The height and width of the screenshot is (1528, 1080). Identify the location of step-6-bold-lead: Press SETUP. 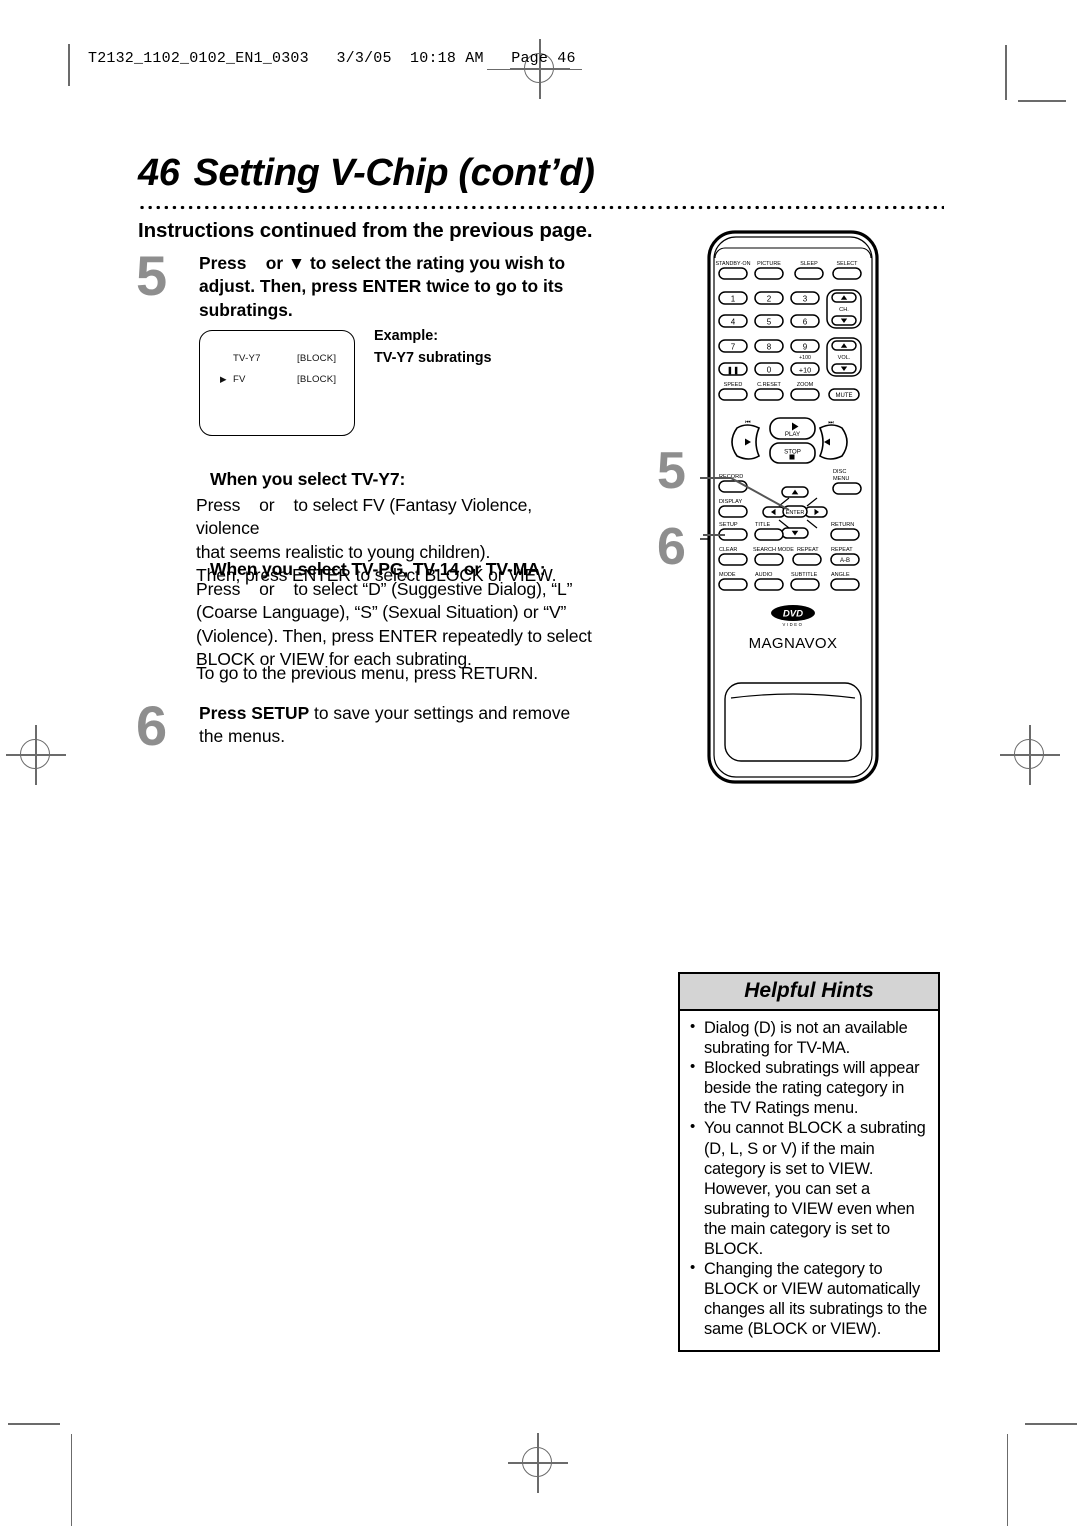
(254, 713).